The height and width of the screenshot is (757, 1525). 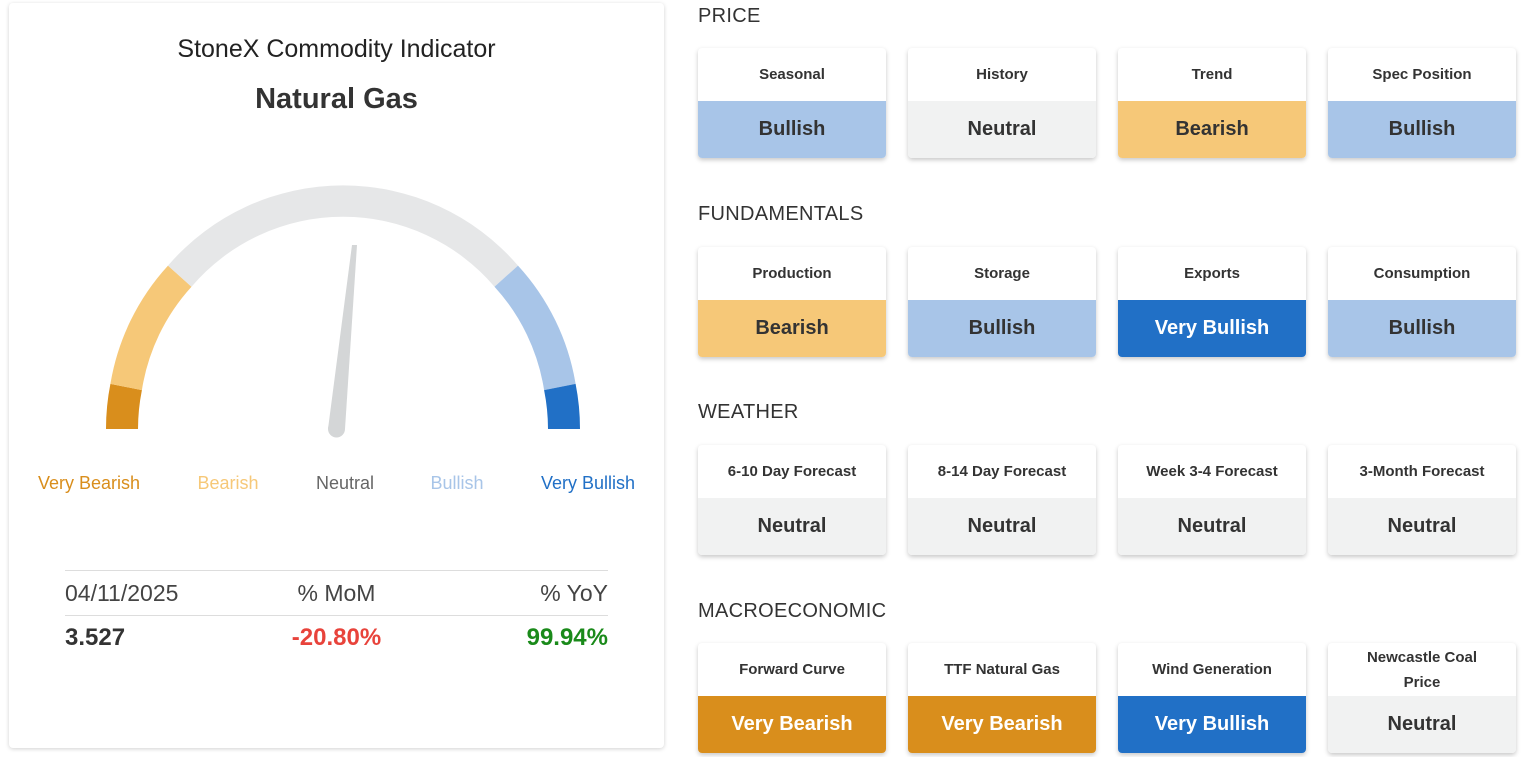 I want to click on tile-3-month-forecast: 3-Month Forecast Neutral, so click(x=1422, y=500).